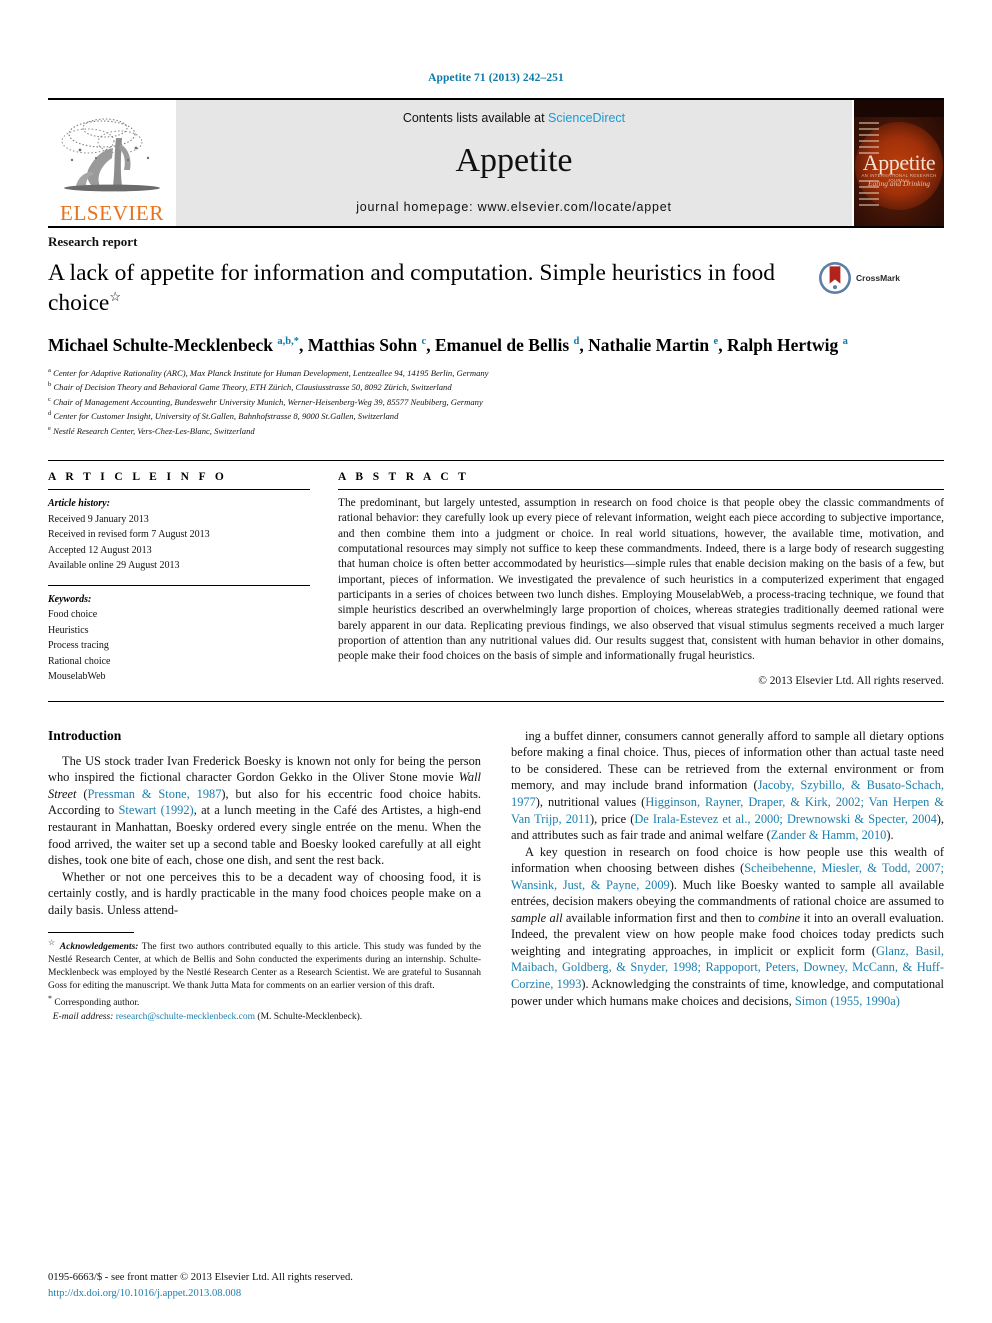  Describe the element at coordinates (85, 735) in the screenshot. I see `introduction-heading: Introduction` at that location.